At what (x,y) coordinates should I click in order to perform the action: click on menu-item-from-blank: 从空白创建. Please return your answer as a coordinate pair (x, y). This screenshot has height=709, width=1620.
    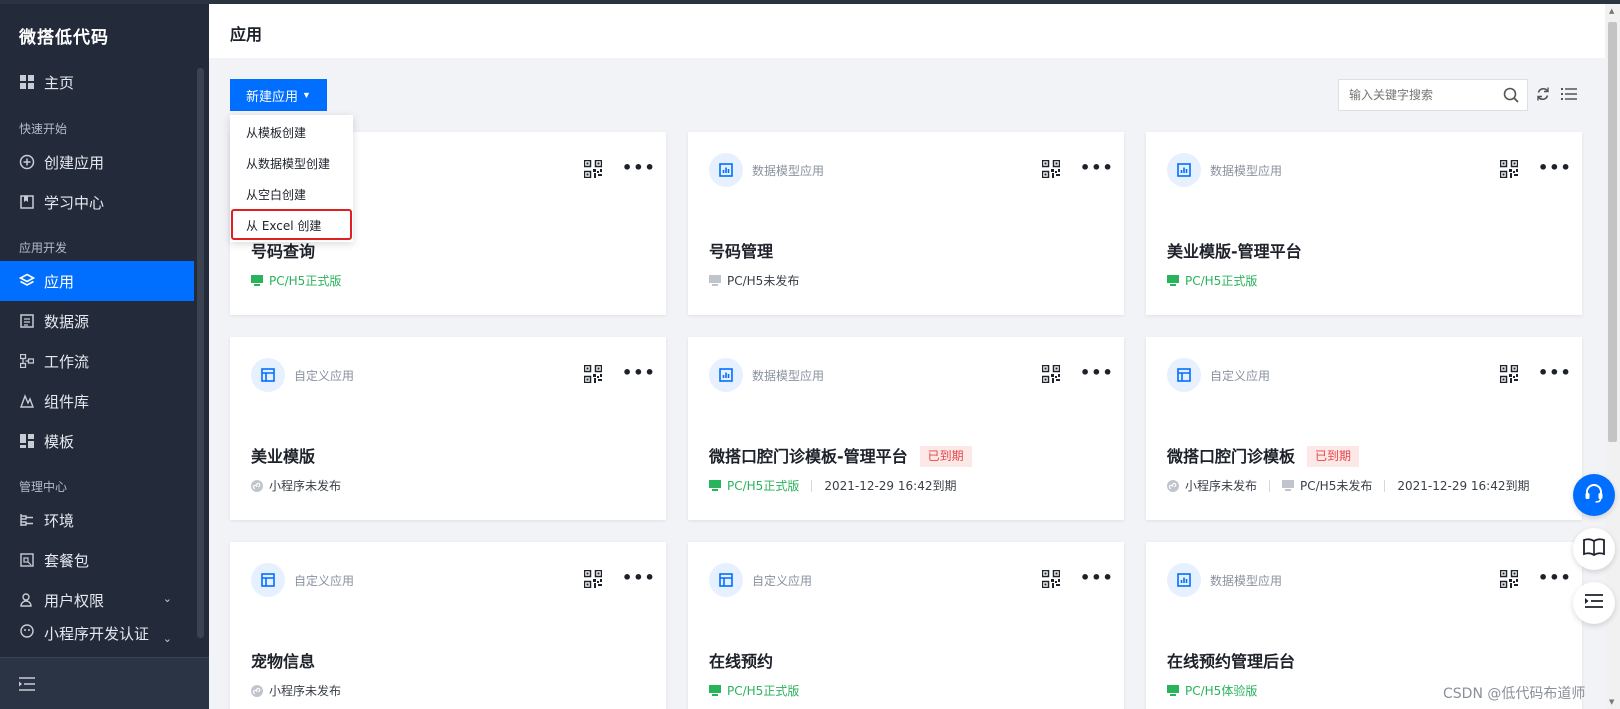
    Looking at the image, I should click on (276, 194).